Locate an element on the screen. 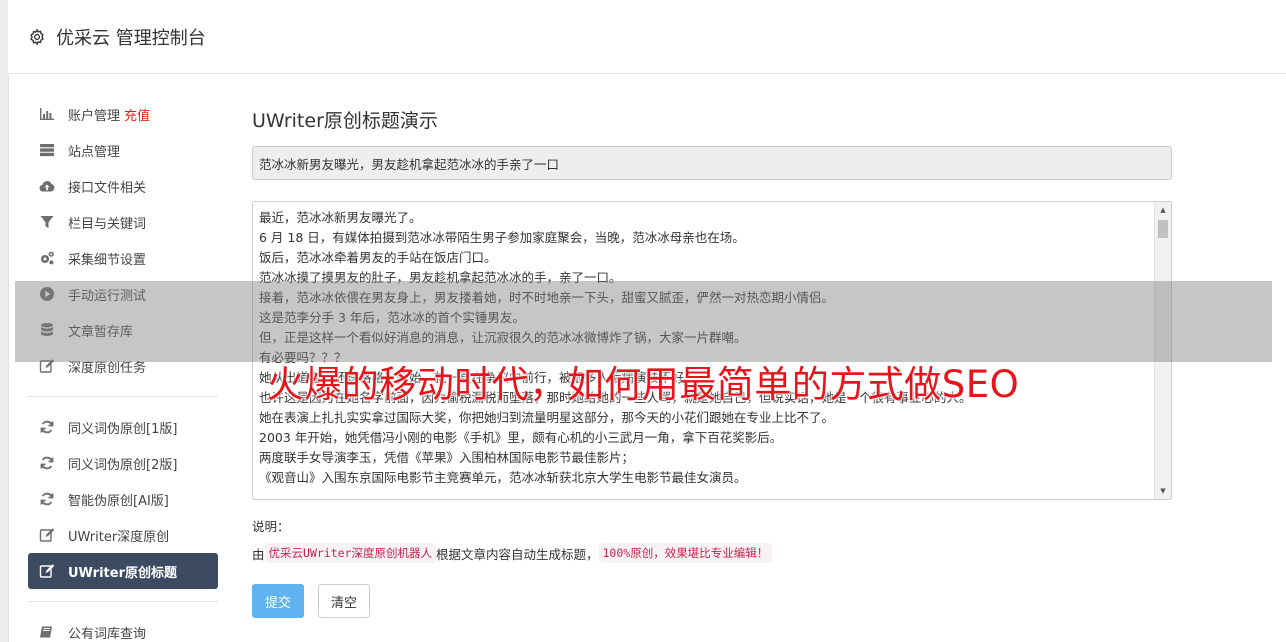 The height and width of the screenshot is (642, 1286). sidebar-item-synonym-v2: 同义词伪原创[2版] is located at coordinates (123, 463).